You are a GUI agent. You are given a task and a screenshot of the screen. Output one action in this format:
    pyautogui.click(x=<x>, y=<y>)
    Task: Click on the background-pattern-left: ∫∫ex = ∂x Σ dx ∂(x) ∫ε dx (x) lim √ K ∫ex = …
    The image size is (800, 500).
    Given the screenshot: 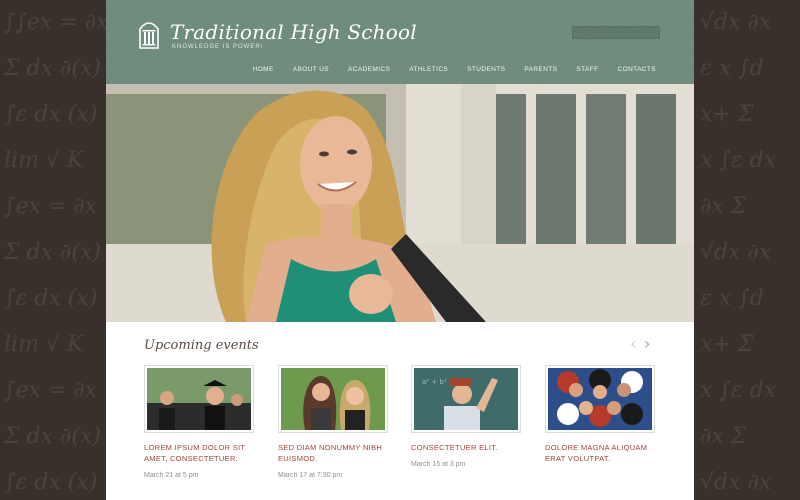 What is the action you would take?
    pyautogui.click(x=55, y=252)
    